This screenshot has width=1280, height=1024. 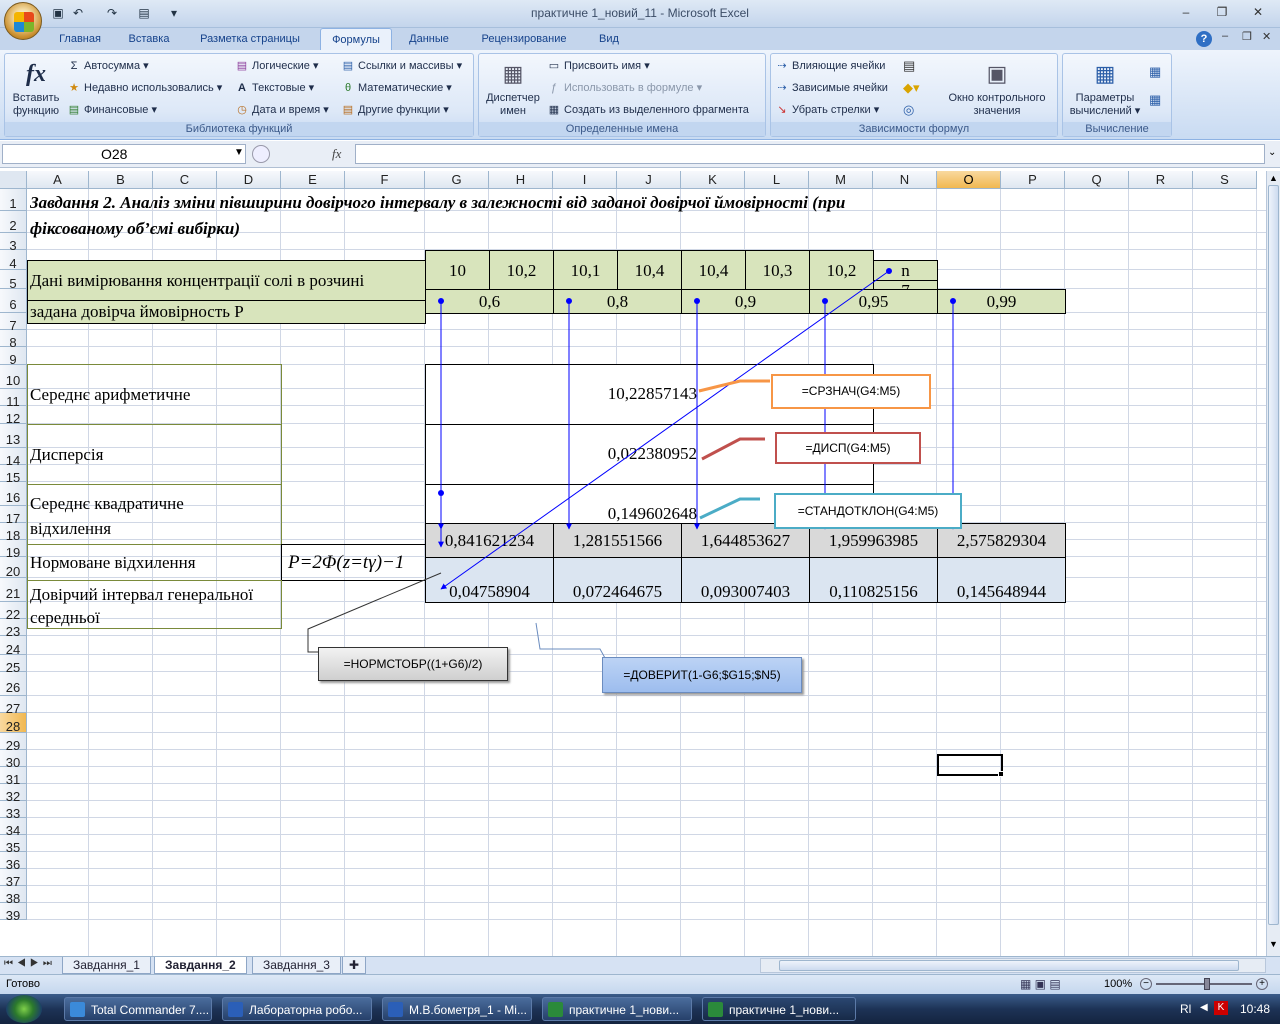 I want to click on sheet-tab-1: Завдання_1, so click(x=106, y=965).